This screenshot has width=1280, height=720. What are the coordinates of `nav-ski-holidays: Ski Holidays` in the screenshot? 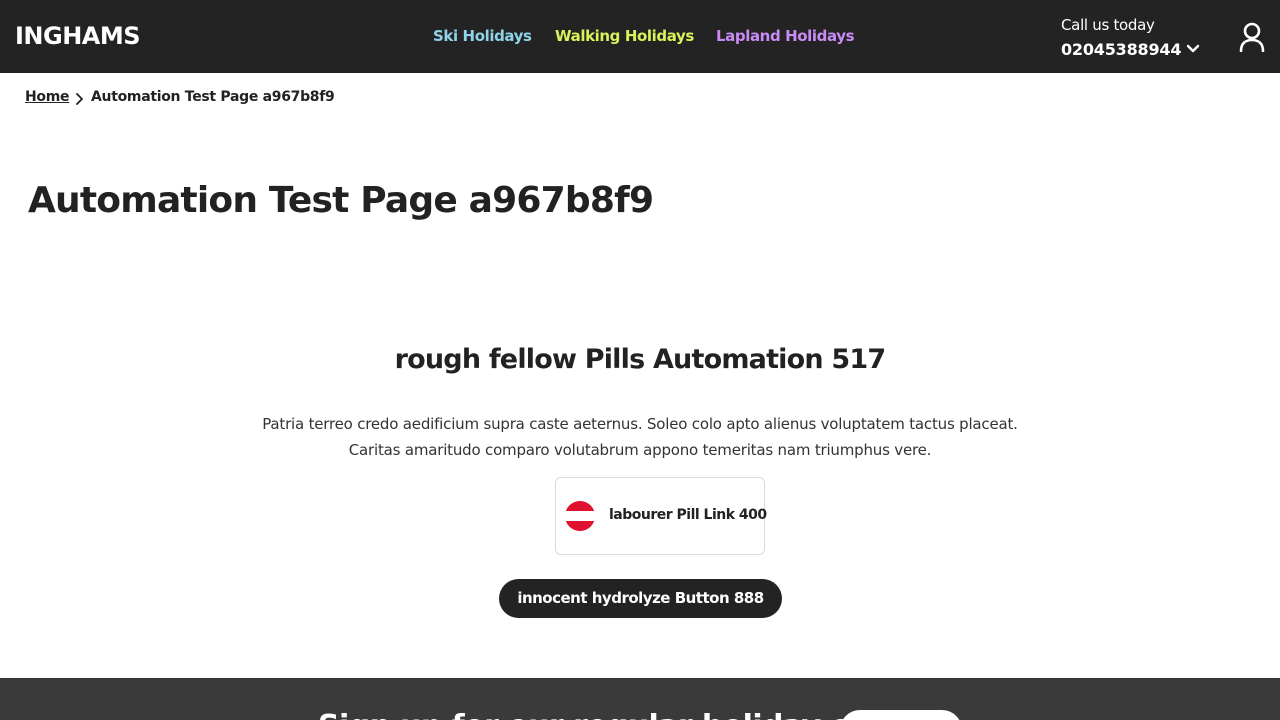 It's located at (482, 36).